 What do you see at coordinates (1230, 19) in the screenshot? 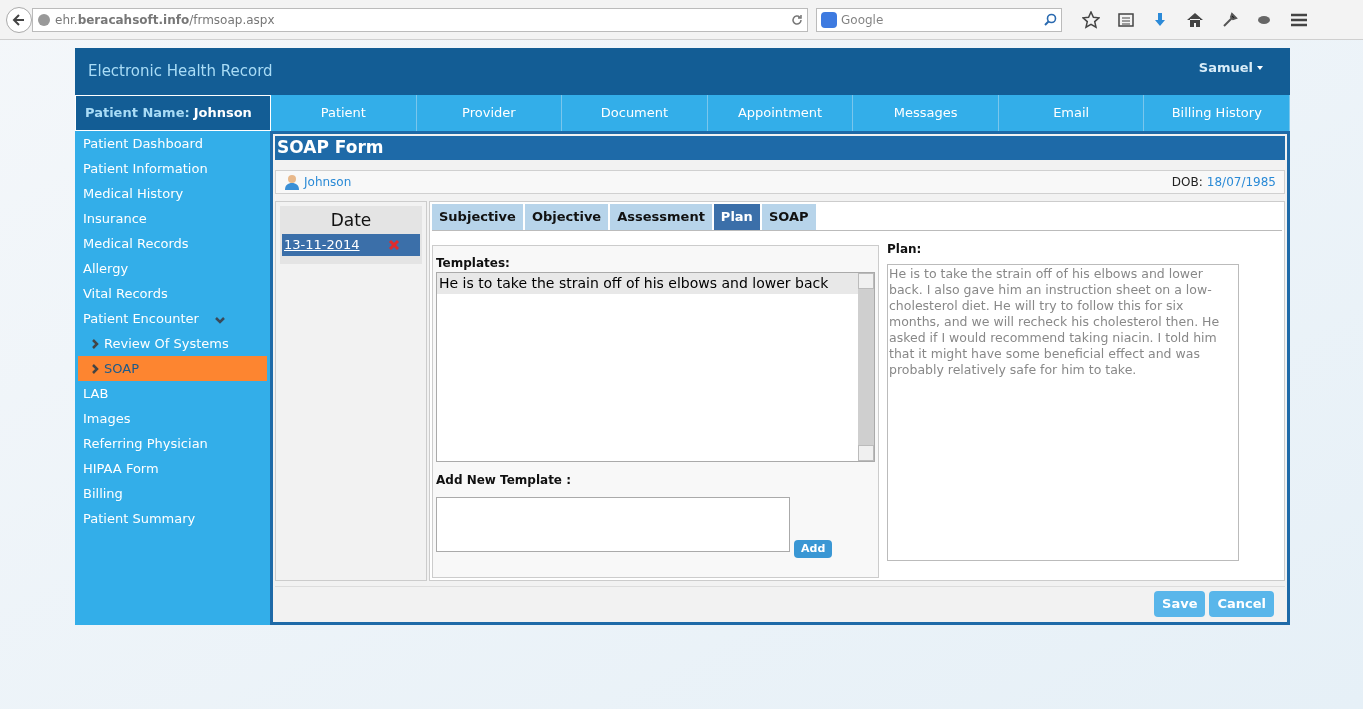
I see `dropper-icon` at bounding box center [1230, 19].